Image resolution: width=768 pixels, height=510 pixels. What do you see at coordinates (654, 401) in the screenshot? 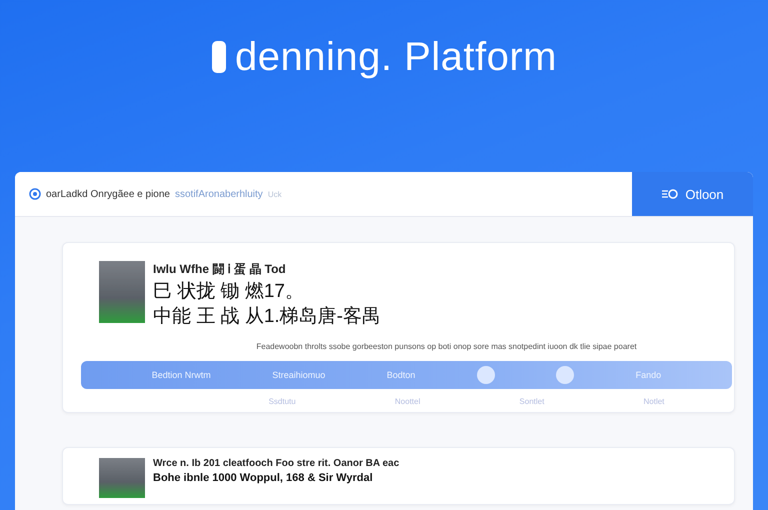
I see `footer-label: Notlet` at bounding box center [654, 401].